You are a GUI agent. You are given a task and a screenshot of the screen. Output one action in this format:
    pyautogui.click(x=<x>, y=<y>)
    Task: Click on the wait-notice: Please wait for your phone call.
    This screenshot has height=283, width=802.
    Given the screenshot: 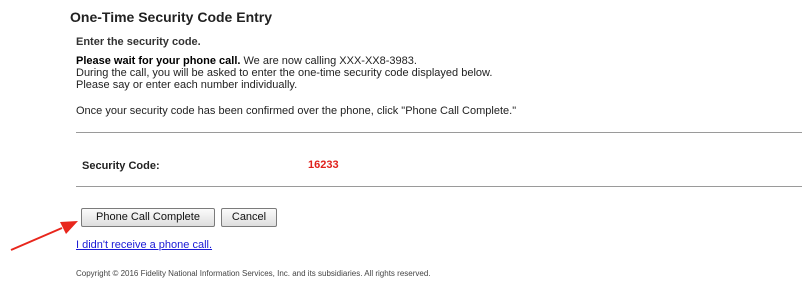 What is the action you would take?
    pyautogui.click(x=158, y=61)
    